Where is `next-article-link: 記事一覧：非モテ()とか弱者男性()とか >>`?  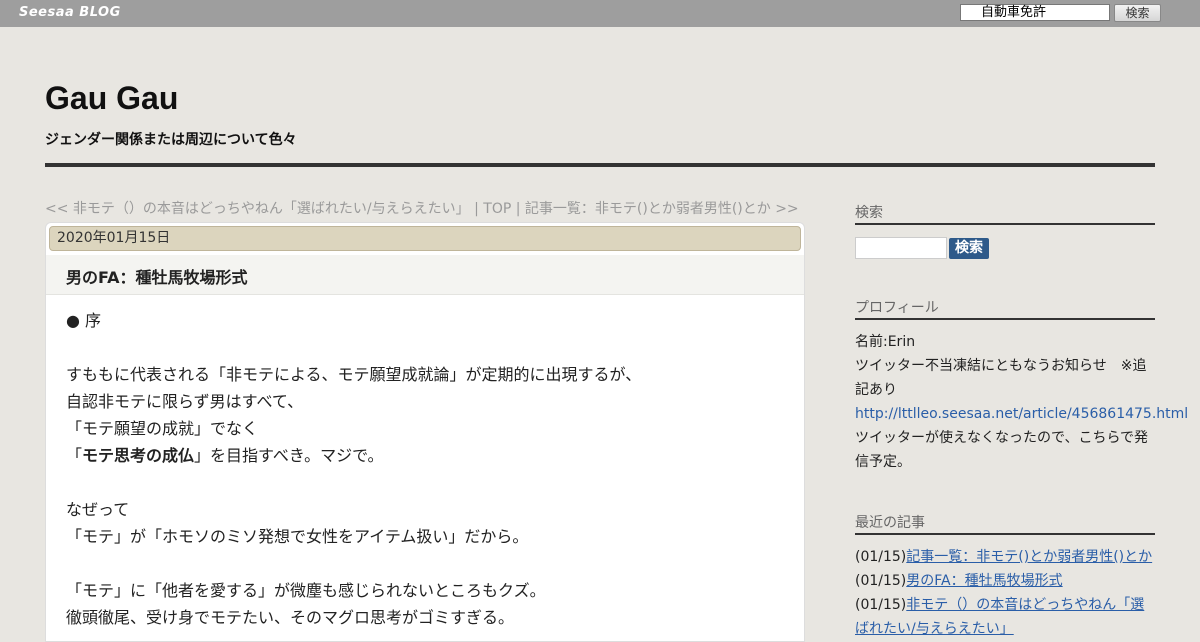 next-article-link: 記事一覧：非モテ()とか弱者男性()とか >> is located at coordinates (662, 209).